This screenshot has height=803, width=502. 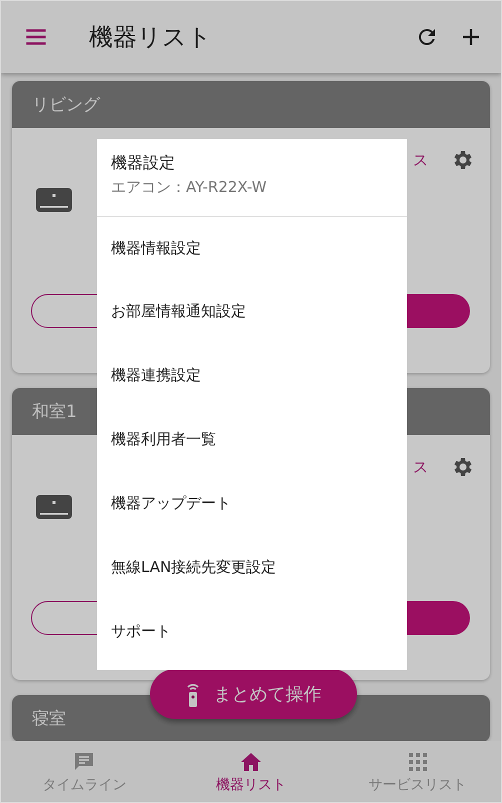 What do you see at coordinates (252, 311) in the screenshot?
I see `menu-item: お部屋情報通知設定` at bounding box center [252, 311].